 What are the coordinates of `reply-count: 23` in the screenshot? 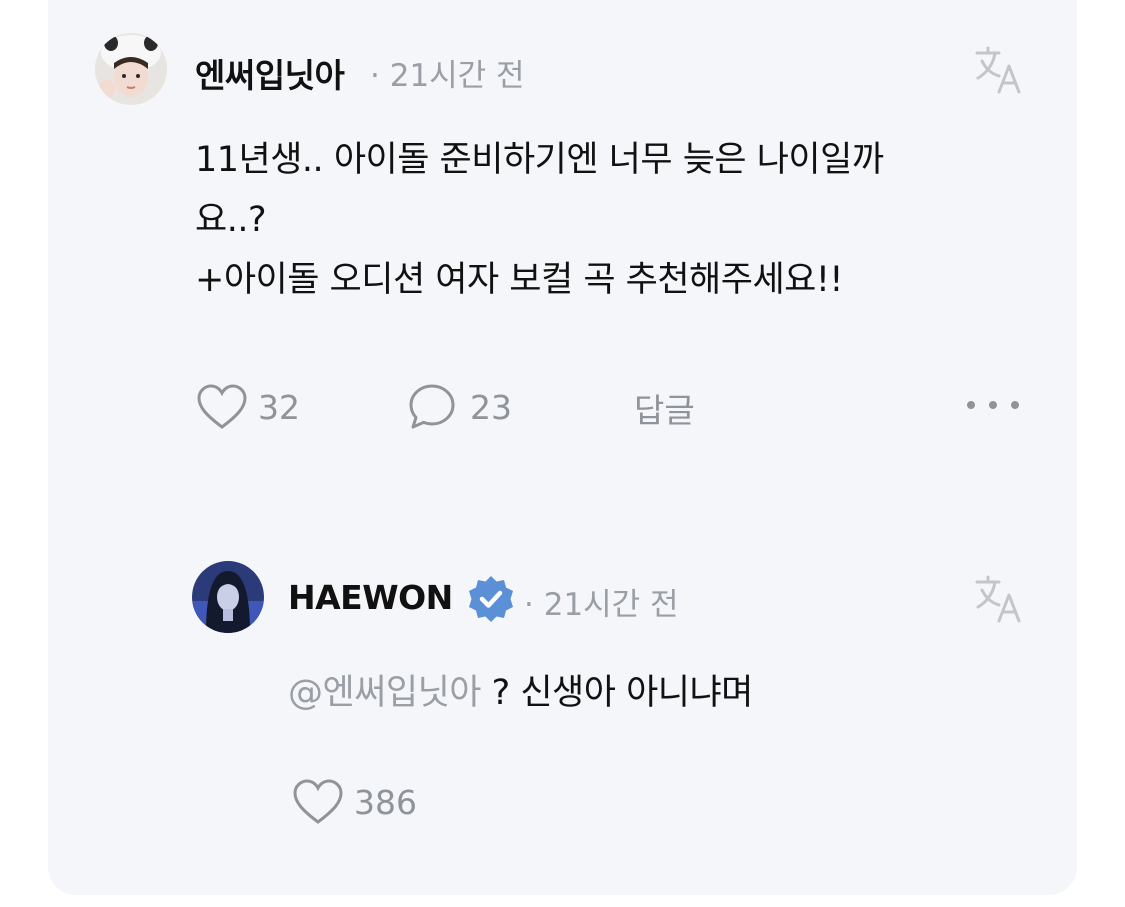 It's located at (491, 407).